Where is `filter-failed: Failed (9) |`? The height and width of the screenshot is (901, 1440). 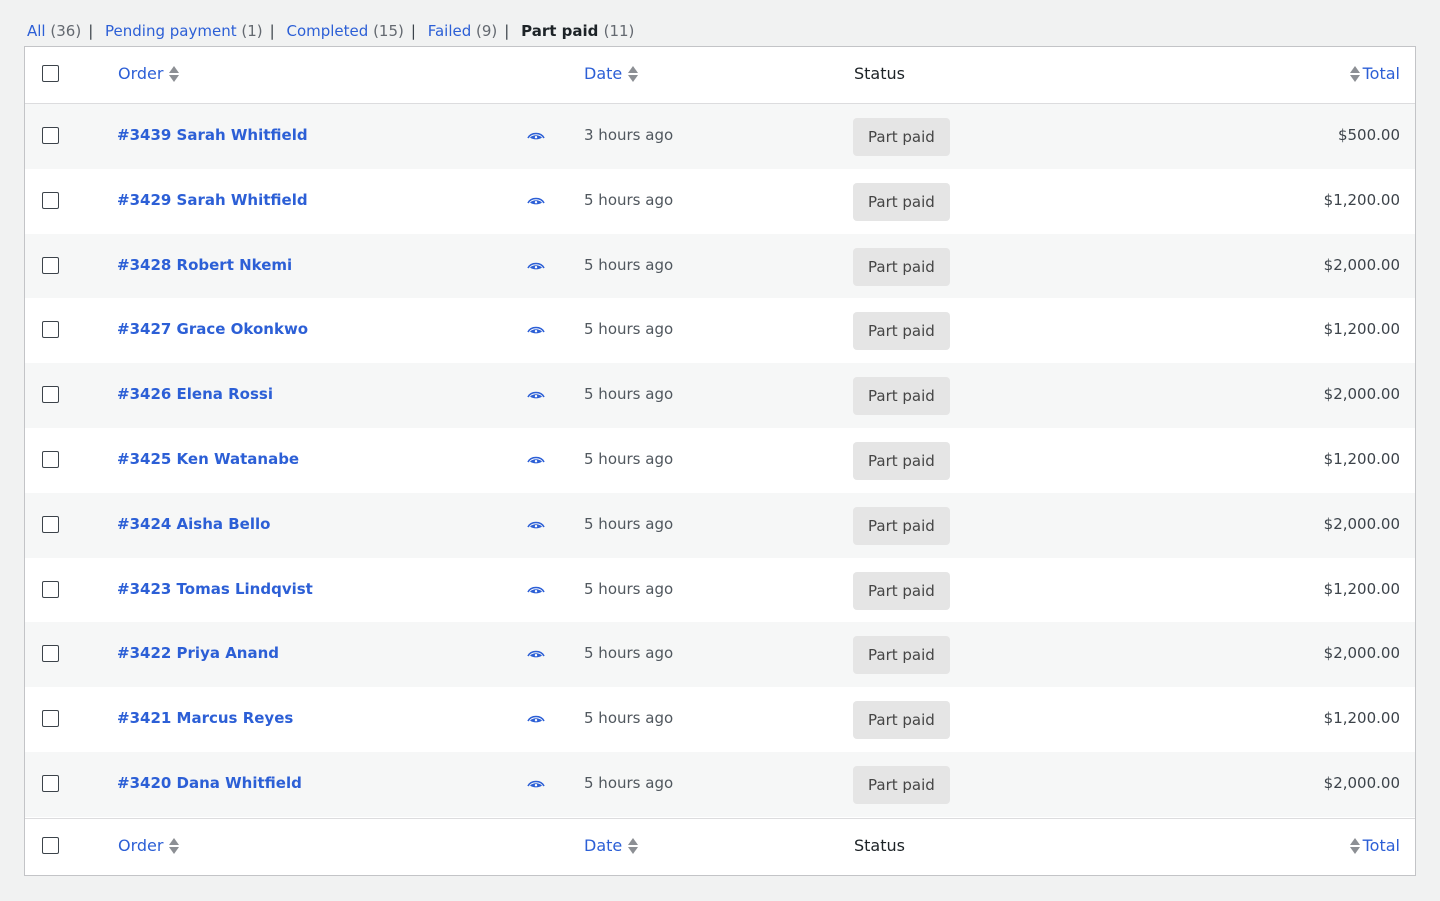 filter-failed: Failed (9) | is located at coordinates (474, 31).